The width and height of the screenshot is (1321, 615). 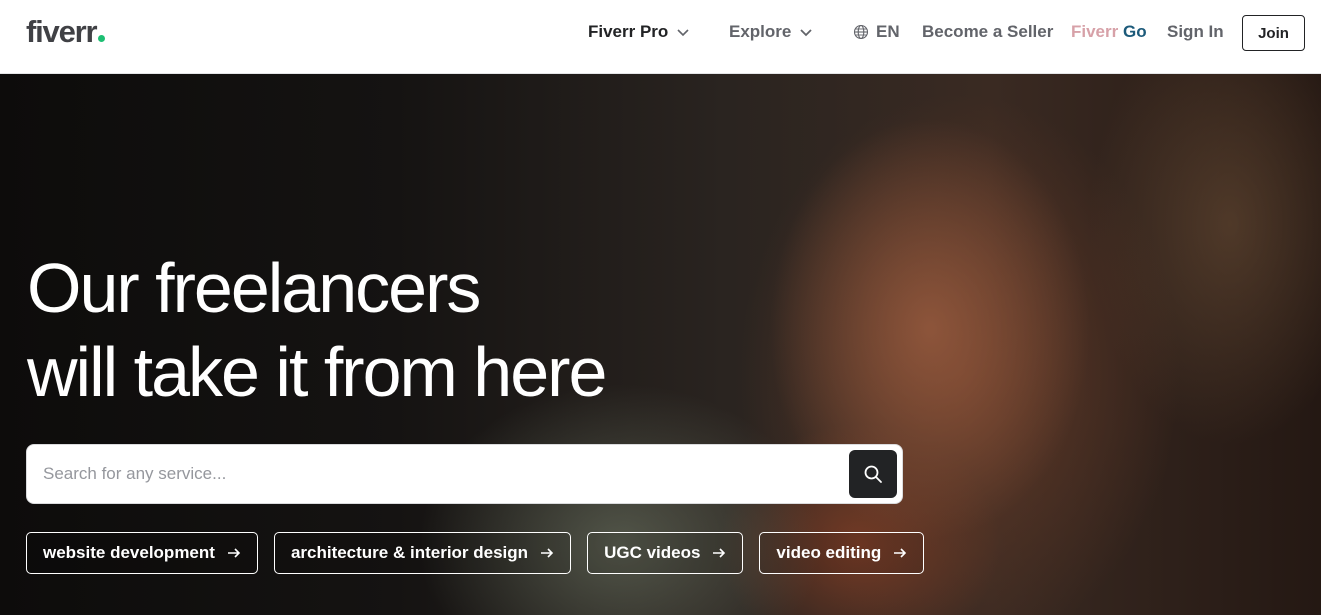 I want to click on nav-language: EN, so click(x=876, y=32).